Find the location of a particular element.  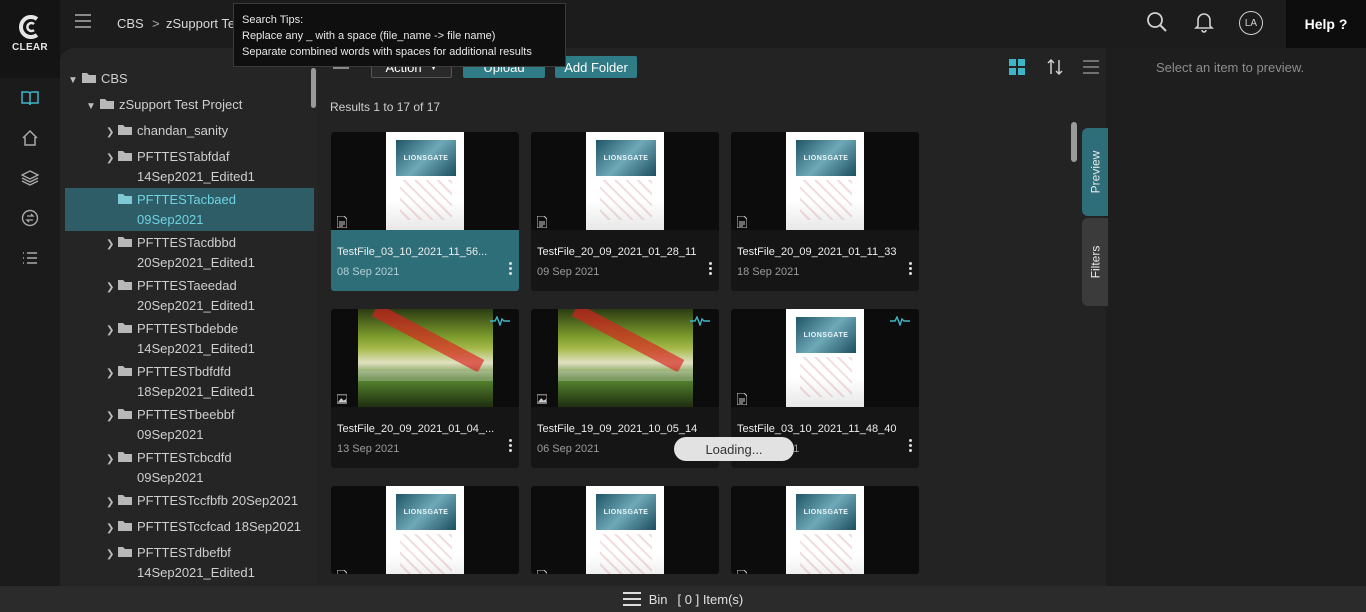

add-folder-button: Add Folder is located at coordinates (596, 67).